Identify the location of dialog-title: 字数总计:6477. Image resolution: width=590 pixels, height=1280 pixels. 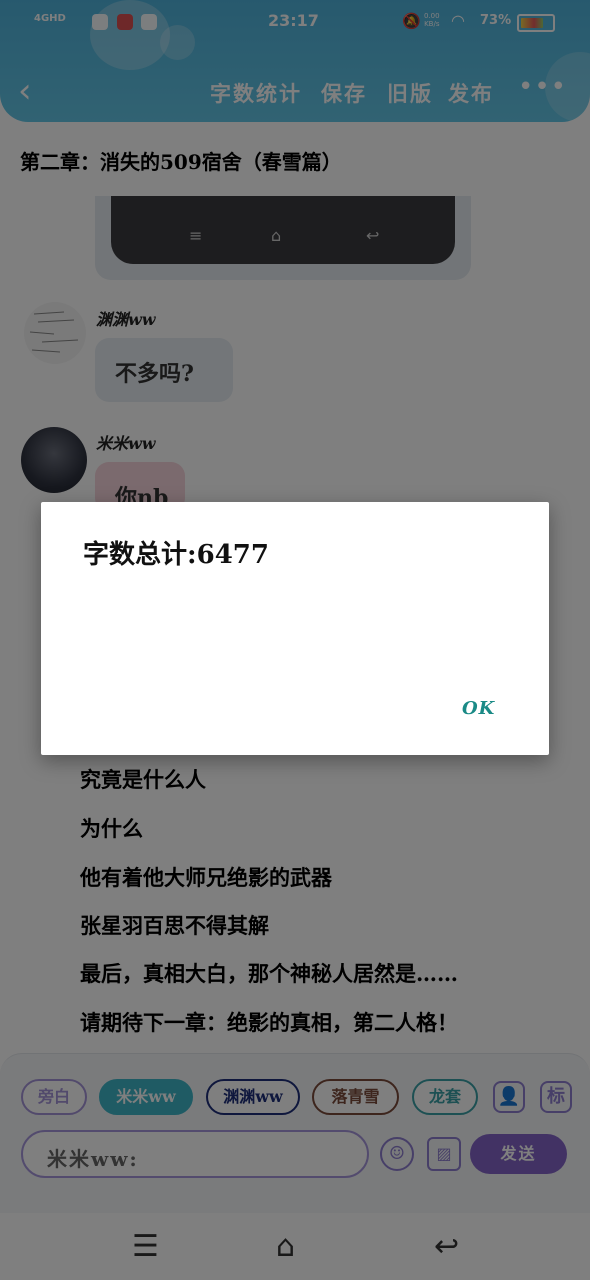
(176, 555).